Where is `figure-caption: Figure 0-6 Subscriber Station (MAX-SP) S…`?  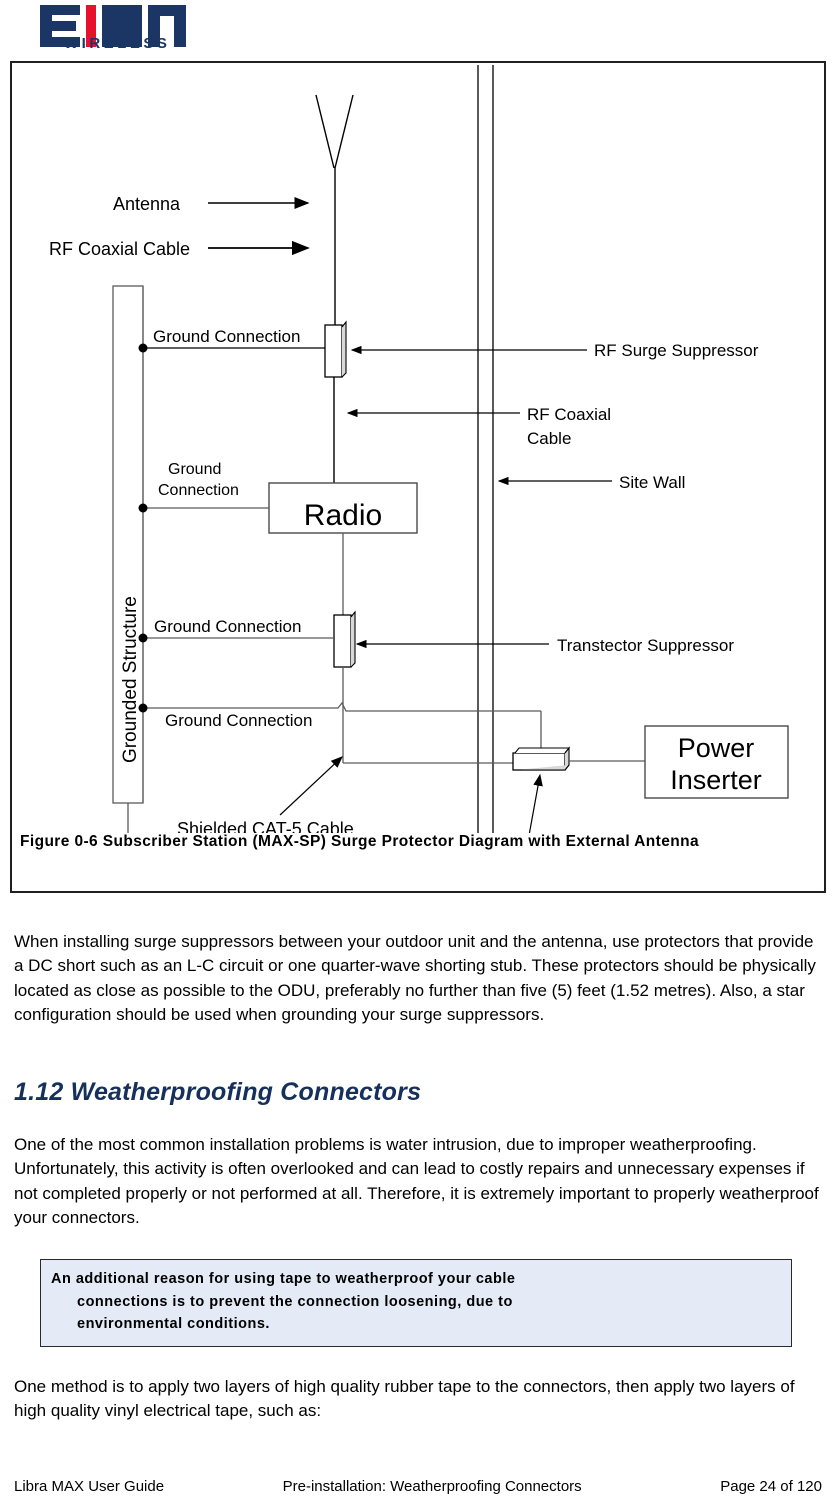
figure-caption: Figure 0-6 Subscriber Station (MAX-SP) S… is located at coordinates (359, 841).